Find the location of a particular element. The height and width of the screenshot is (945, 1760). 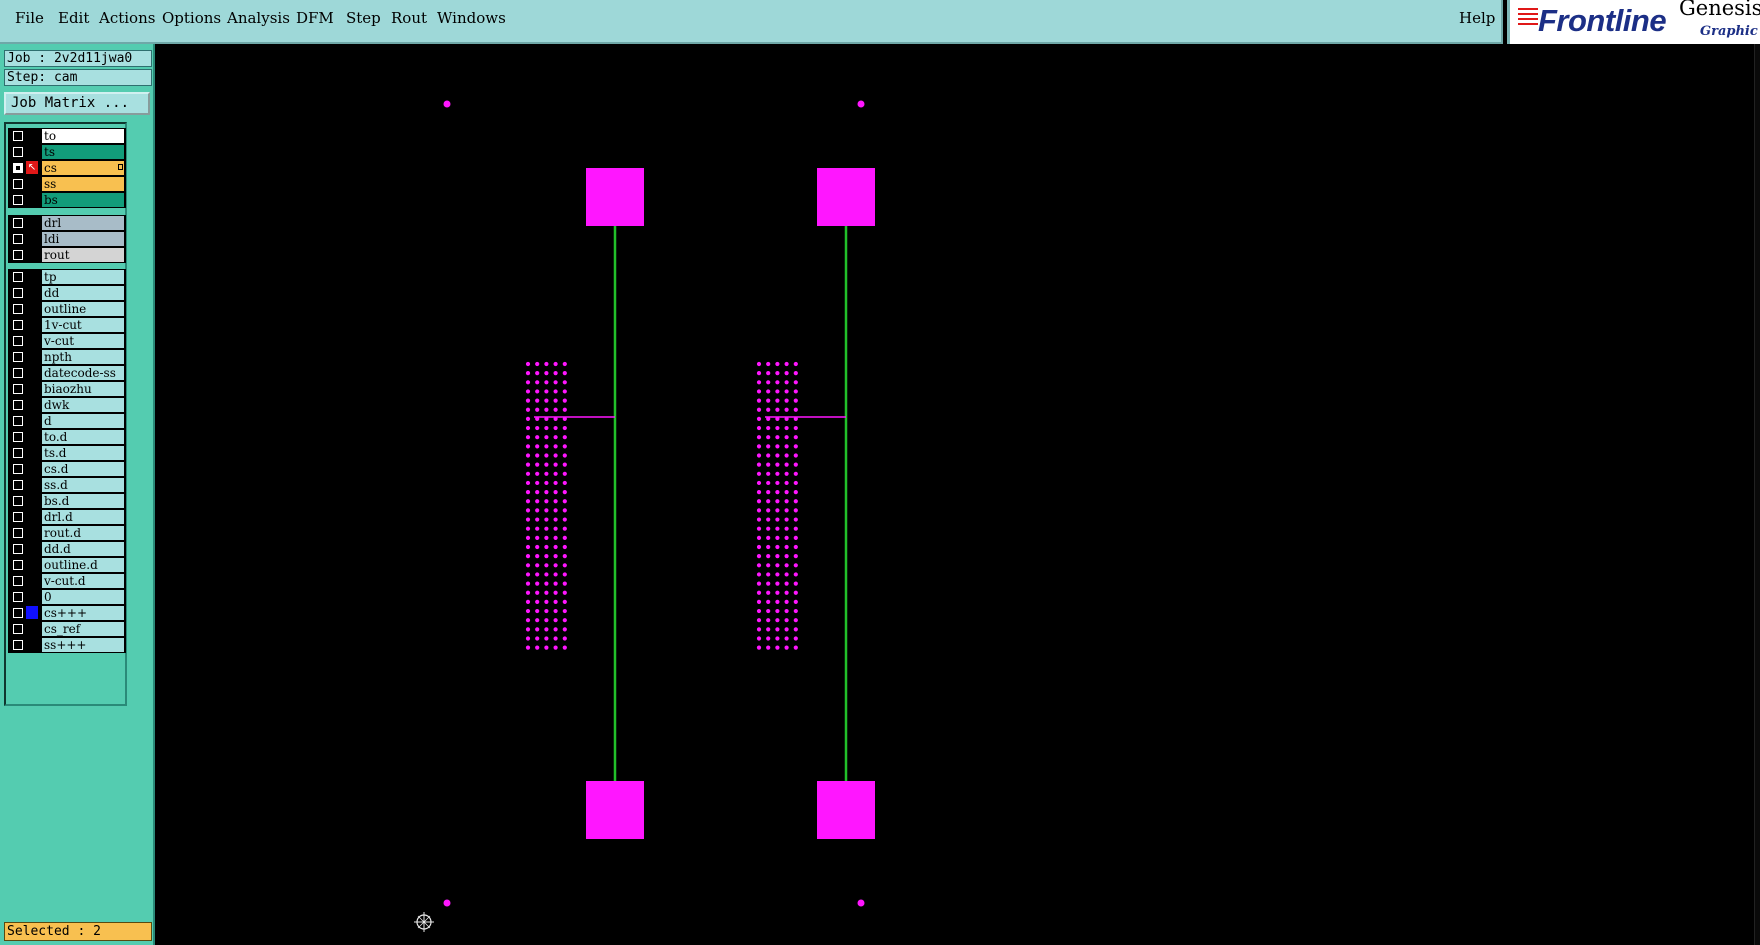

layer-row-ss: ss is located at coordinates (67, 184).